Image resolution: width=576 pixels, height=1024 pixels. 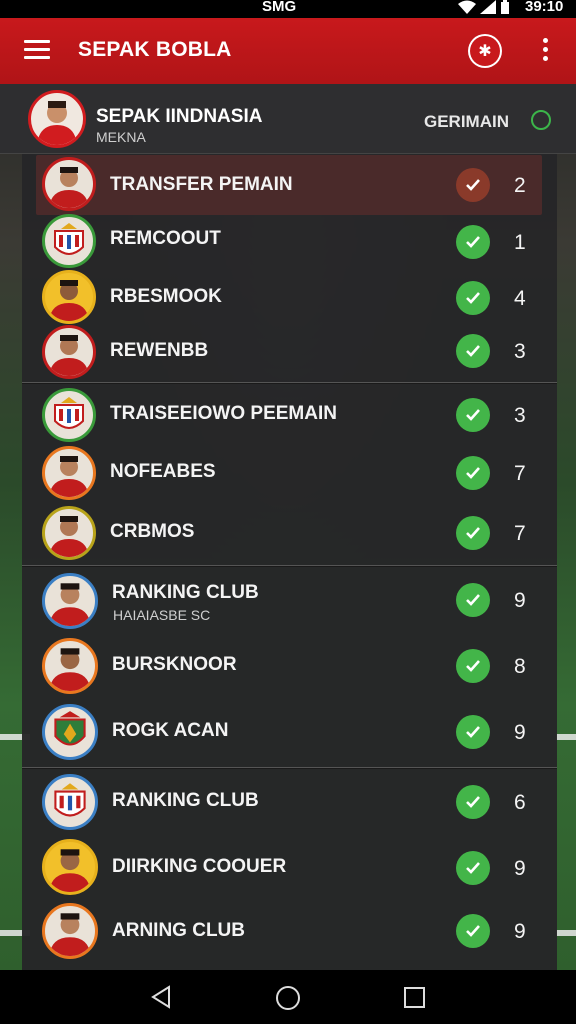 What do you see at coordinates (165, 238) in the screenshot?
I see `list-item-label: REMCOOUT` at bounding box center [165, 238].